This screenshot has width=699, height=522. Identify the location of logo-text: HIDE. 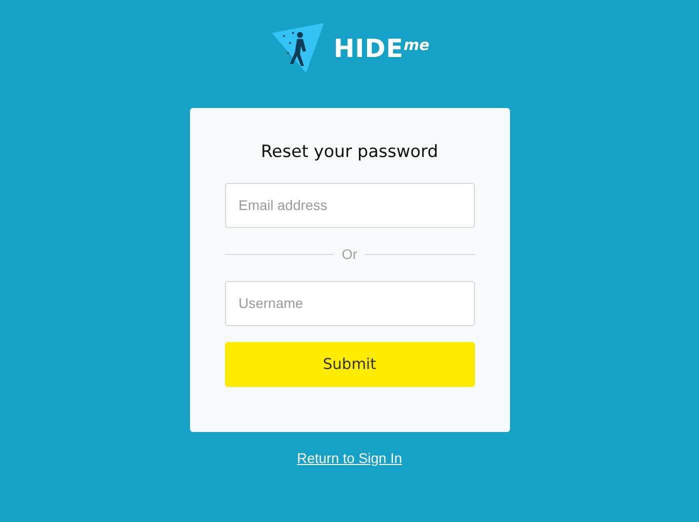
(369, 48).